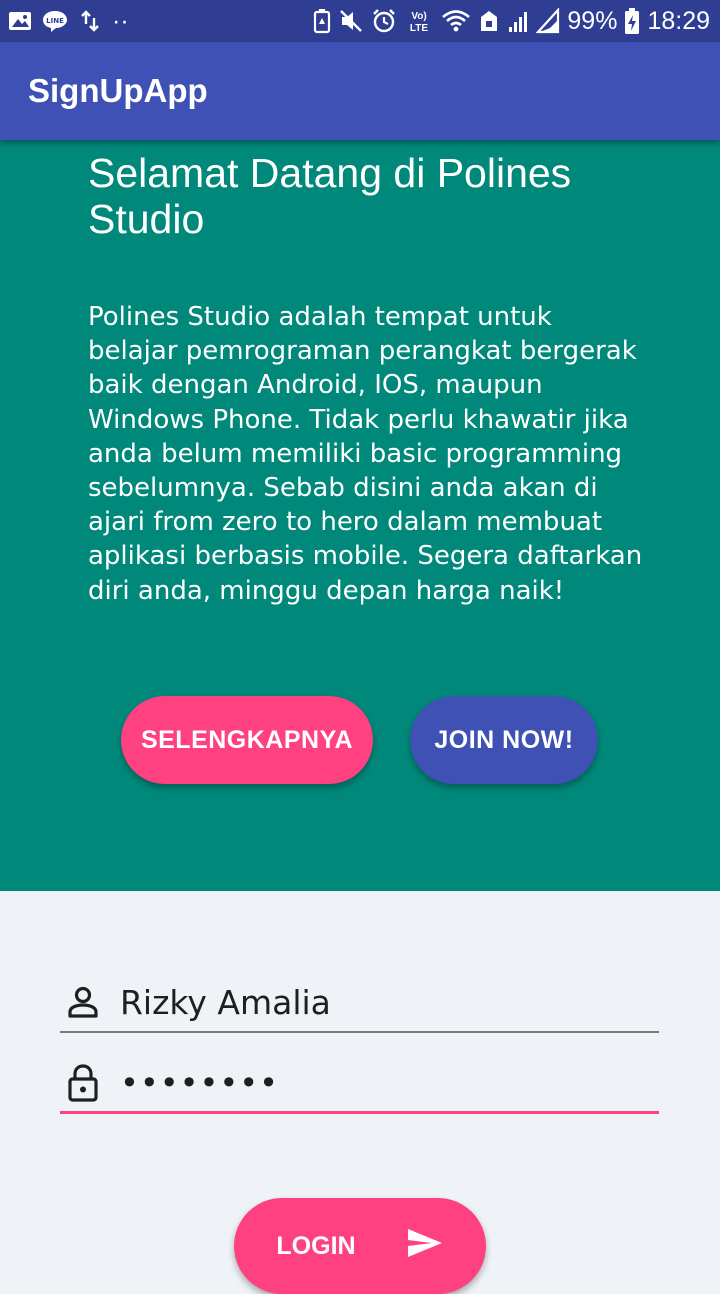 The height and width of the screenshot is (1294, 720). I want to click on mute-icon, so click(351, 21).